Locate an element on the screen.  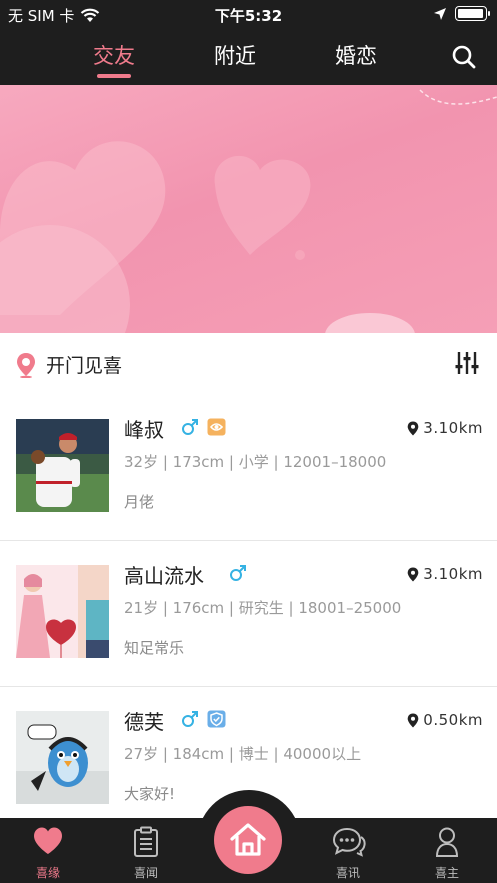
chat-bubbles-icon is located at coordinates (349, 842).